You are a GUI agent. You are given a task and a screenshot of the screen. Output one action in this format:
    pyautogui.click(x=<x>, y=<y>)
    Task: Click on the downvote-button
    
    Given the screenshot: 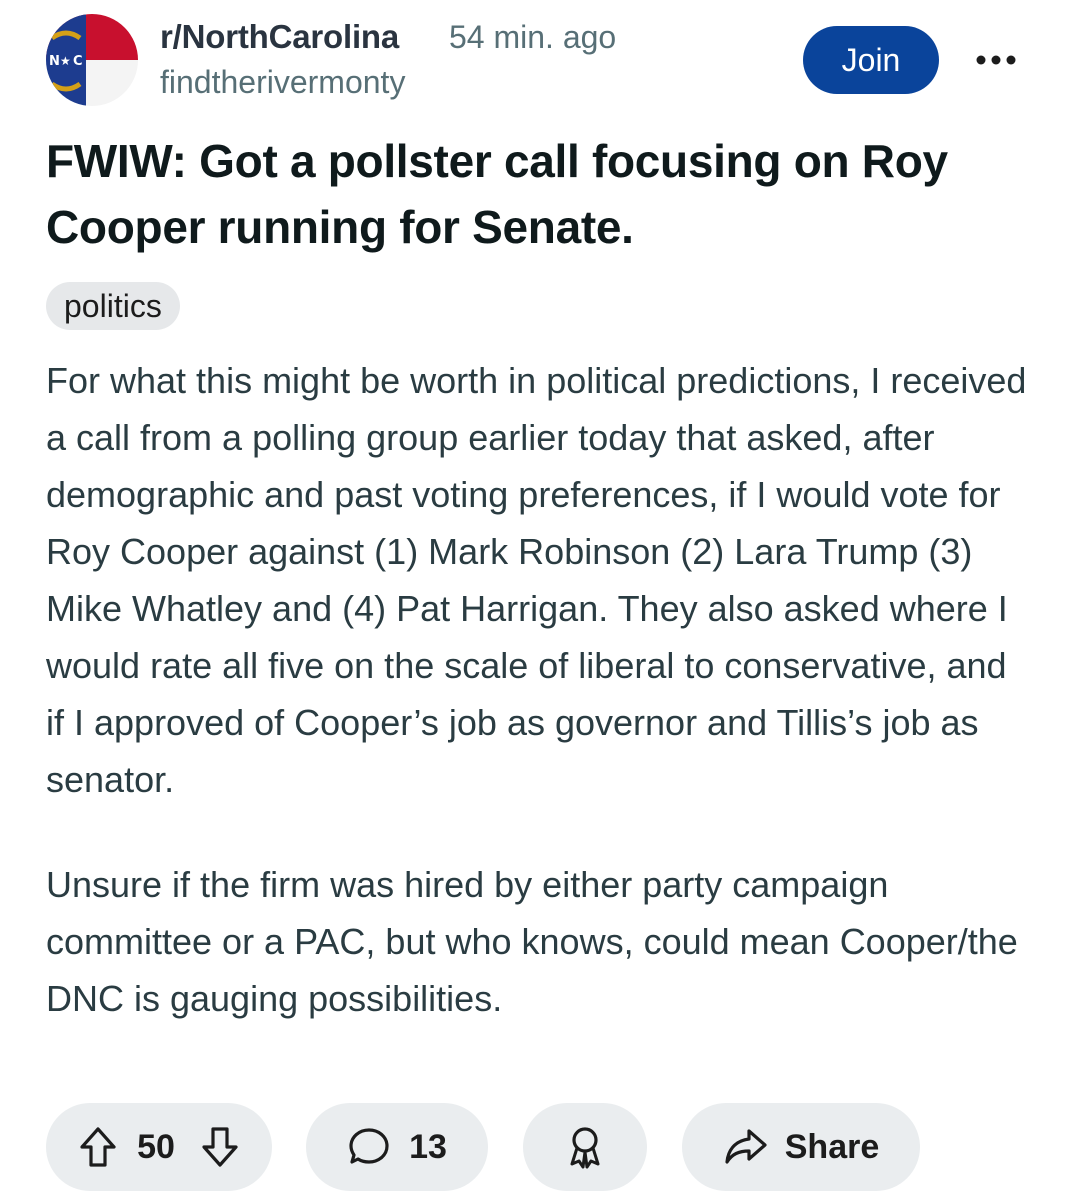 What is the action you would take?
    pyautogui.click(x=220, y=1147)
    